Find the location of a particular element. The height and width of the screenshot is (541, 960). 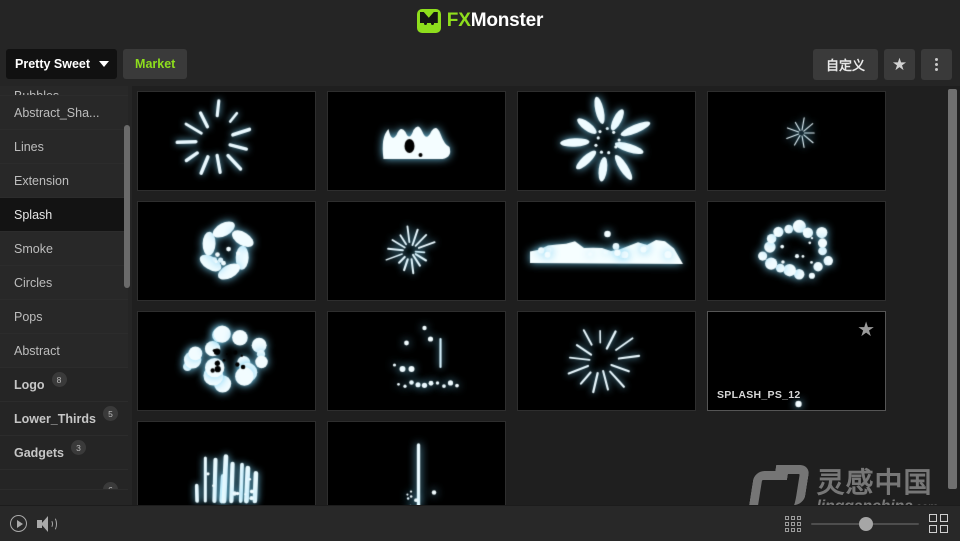

monster-icon is located at coordinates (428, 21).